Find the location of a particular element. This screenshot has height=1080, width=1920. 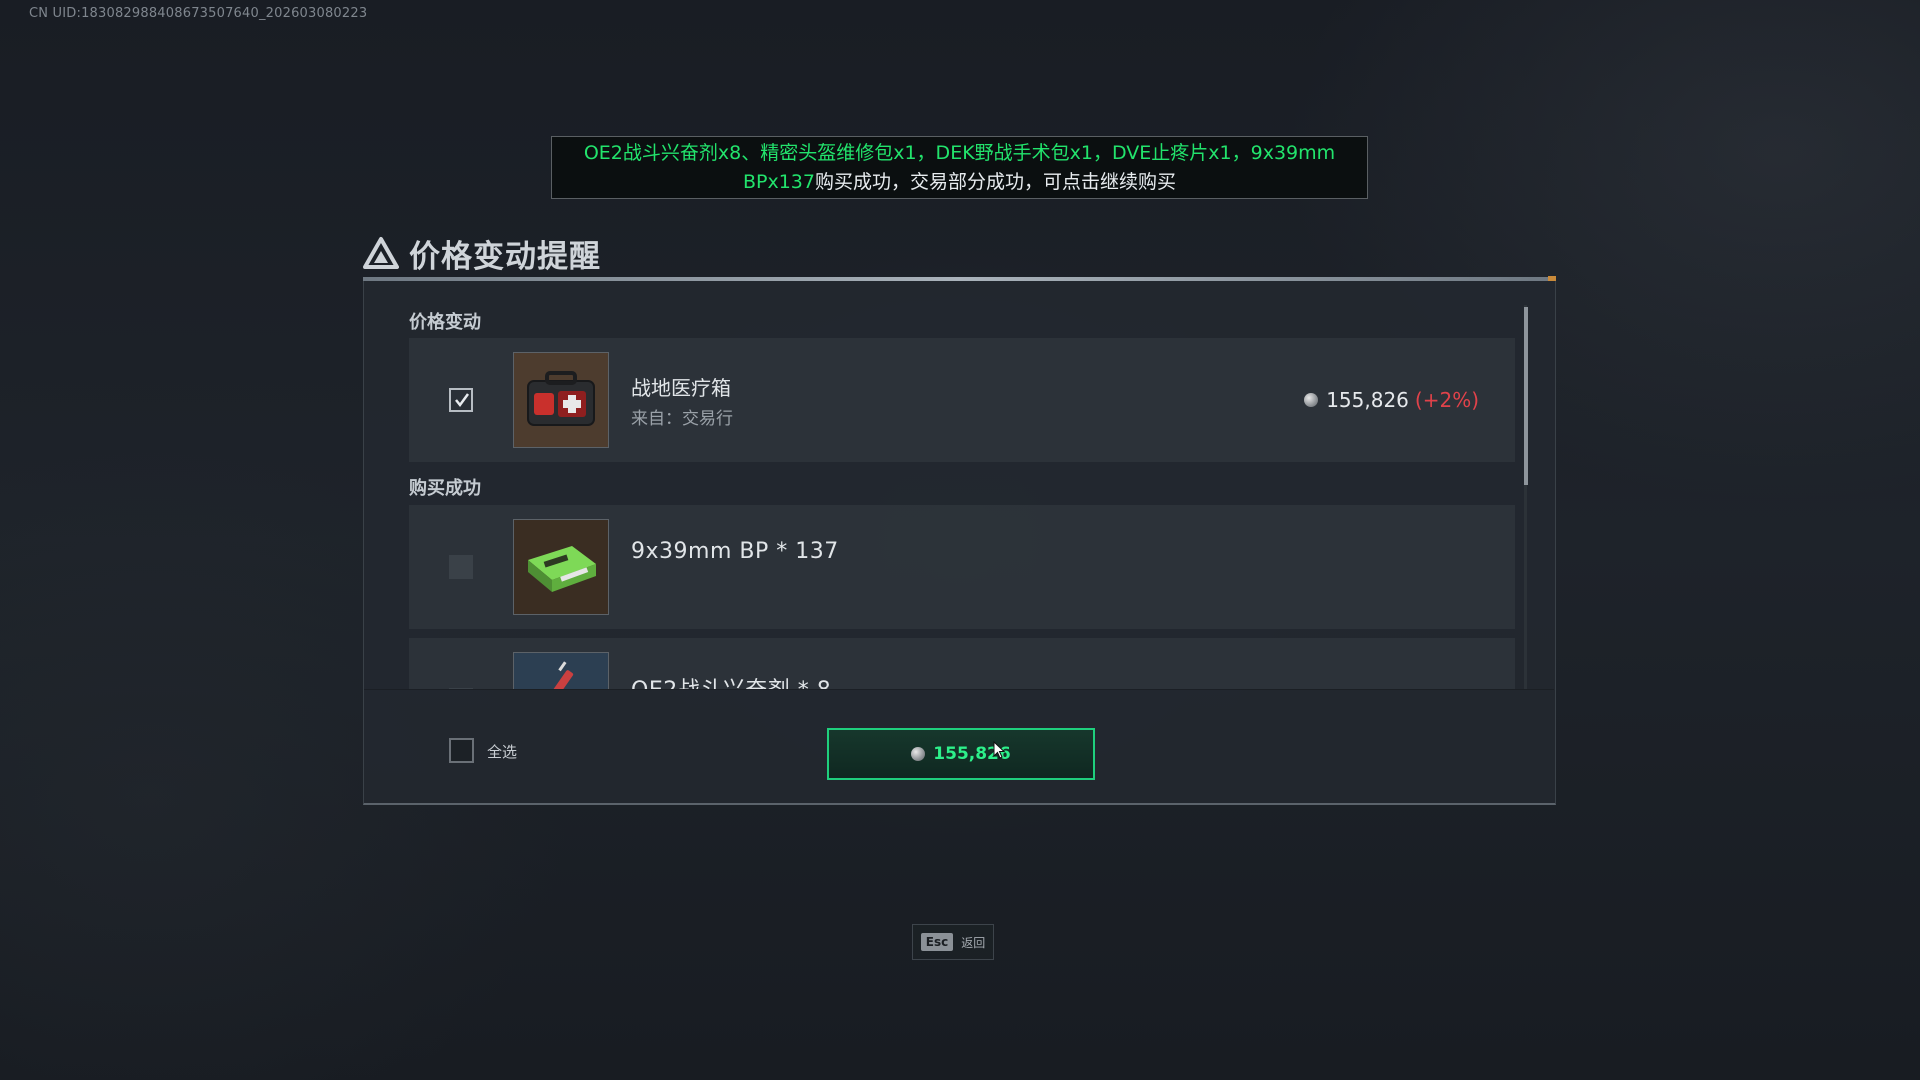

select-all-label: 全选 is located at coordinates (502, 751).